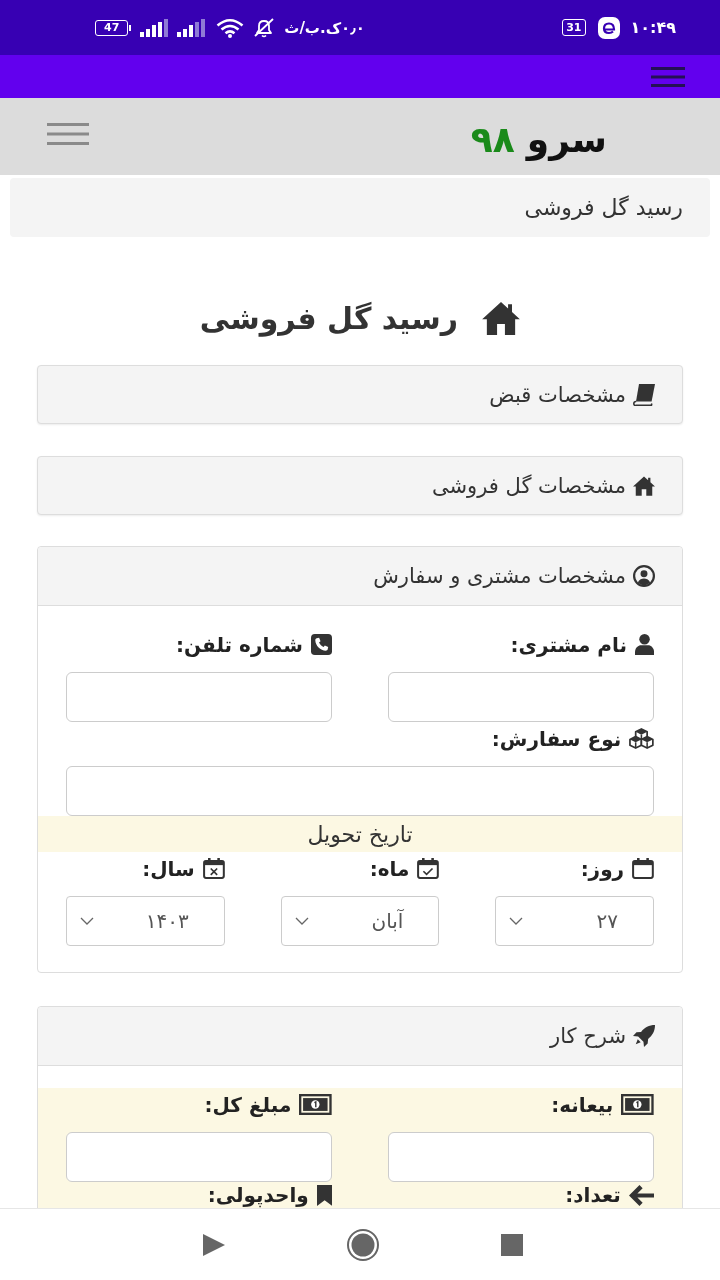 This screenshot has height=1280, width=720. Describe the element at coordinates (324, 27) in the screenshot. I see `network-speed: ۰٫۰ک.ب/ث` at that location.